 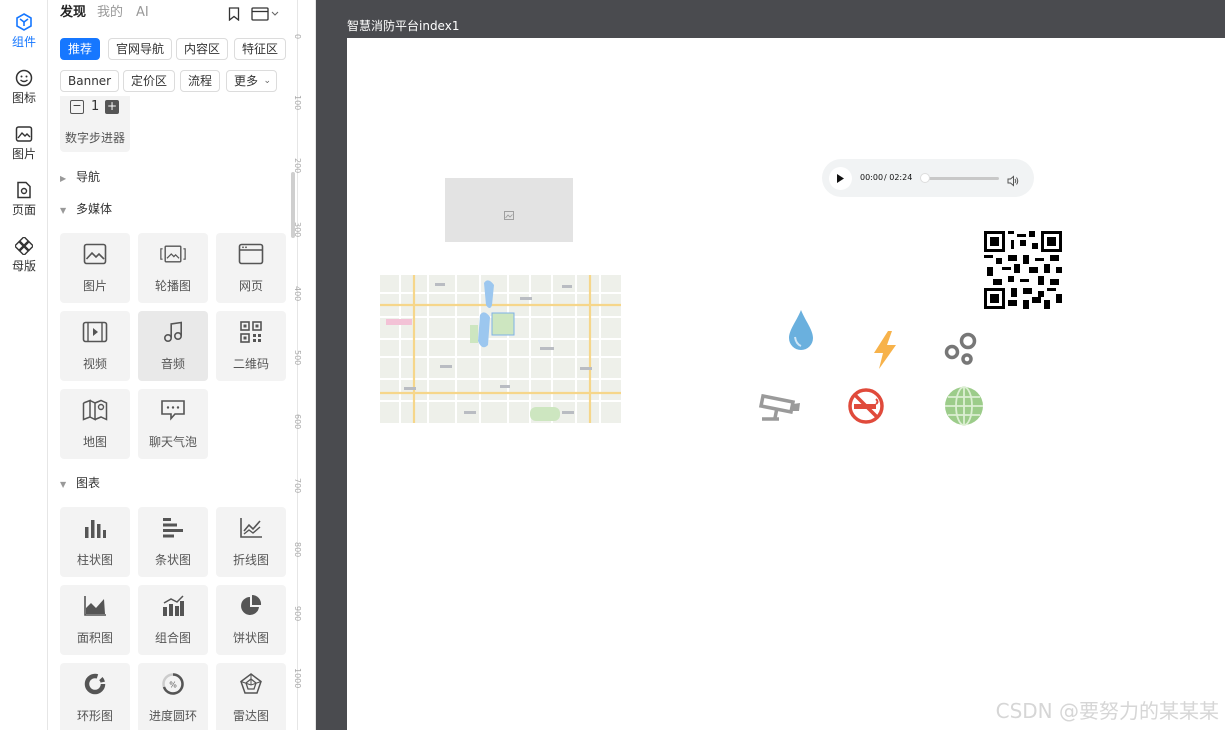 I want to click on rail-item-icons: 图标, so click(x=24, y=94).